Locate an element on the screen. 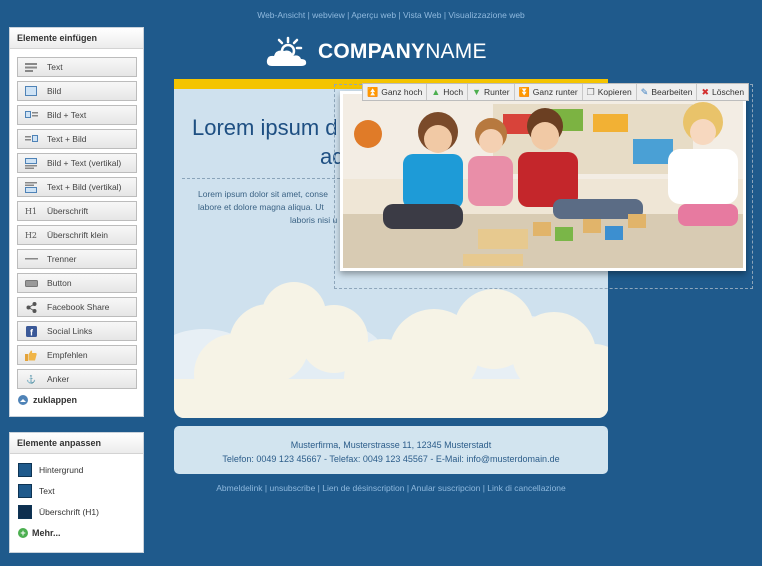 This screenshot has width=762, height=566. background-color-swatch is located at coordinates (25, 470).